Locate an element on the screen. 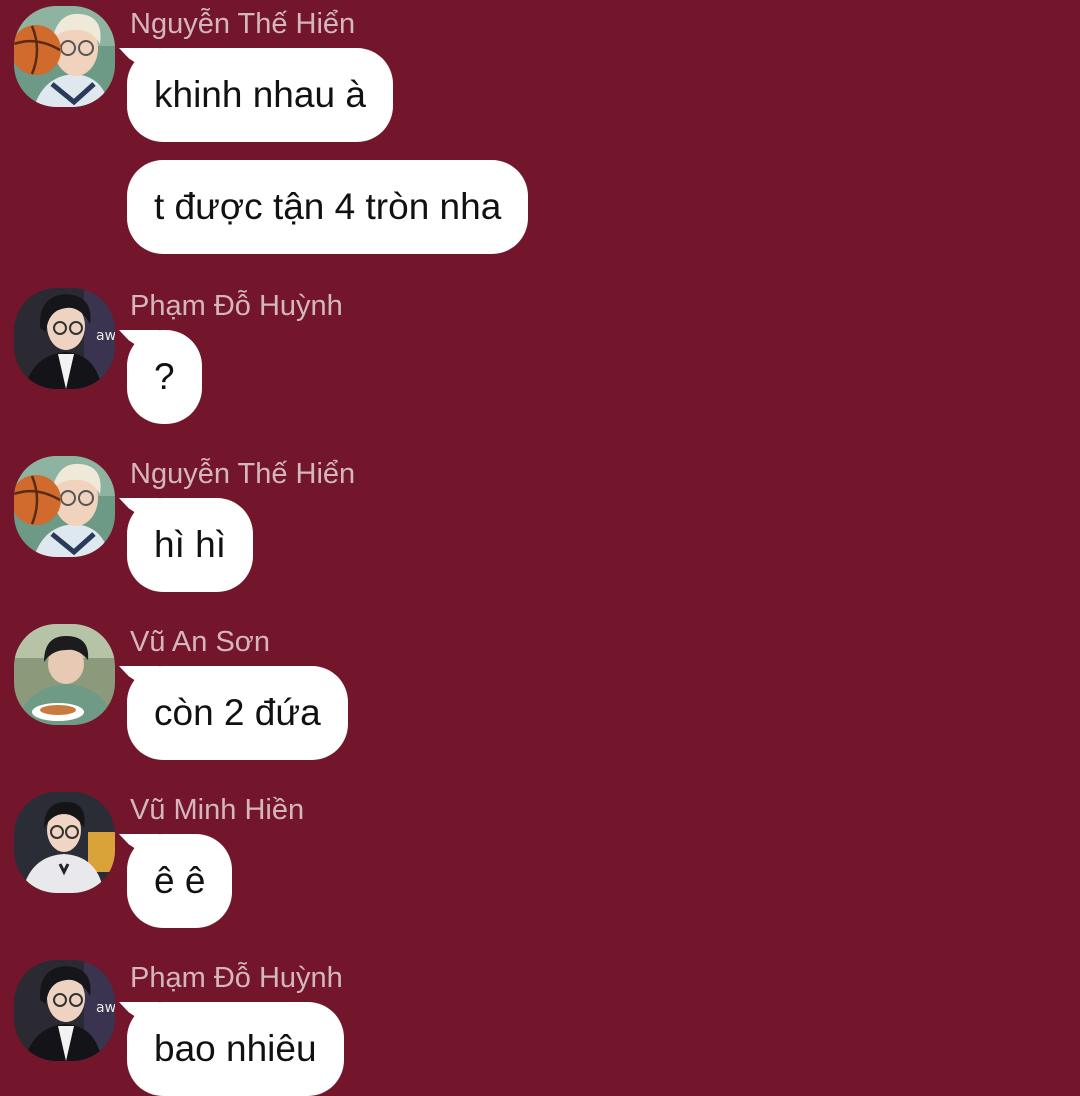 Image resolution: width=1080 pixels, height=1096 pixels. message-bubble: t được tận 4 tròn nha is located at coordinates (328, 207).